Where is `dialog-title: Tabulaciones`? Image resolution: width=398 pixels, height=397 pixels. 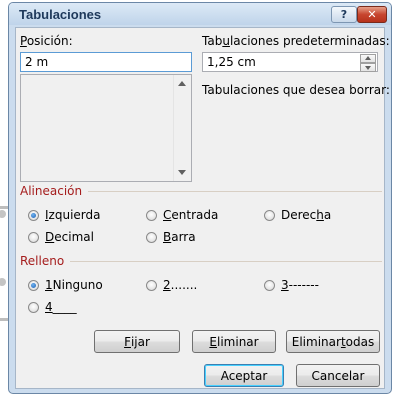
dialog-title: Tabulaciones is located at coordinates (60, 14).